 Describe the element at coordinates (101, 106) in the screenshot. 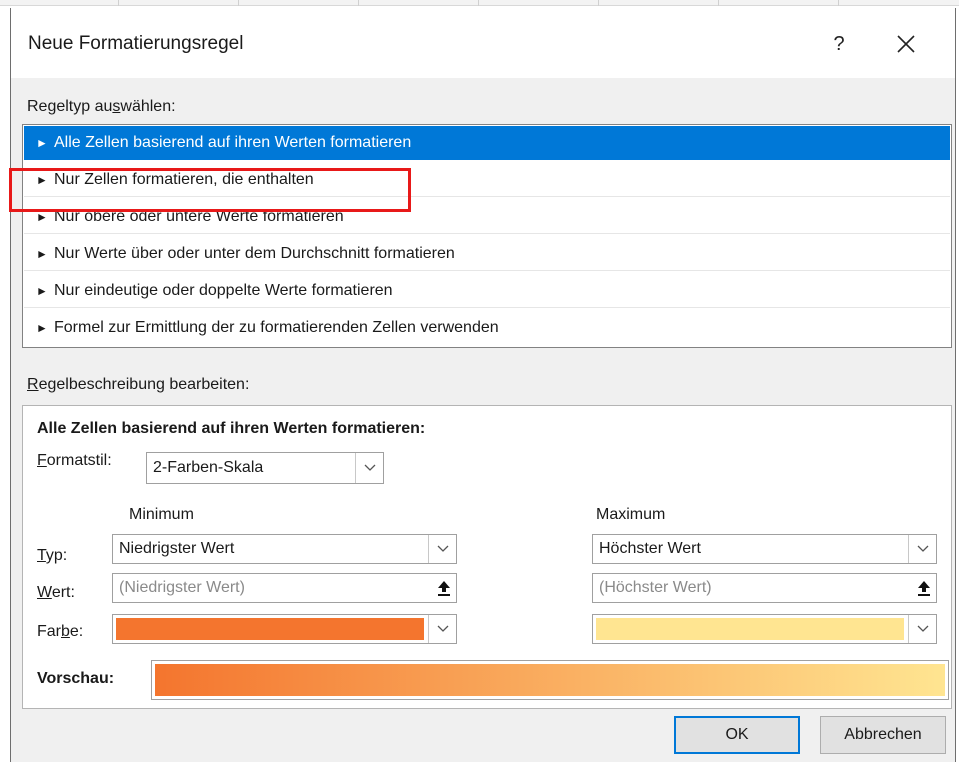

I see `rule-type-label: Regeltyp auswählen:` at that location.